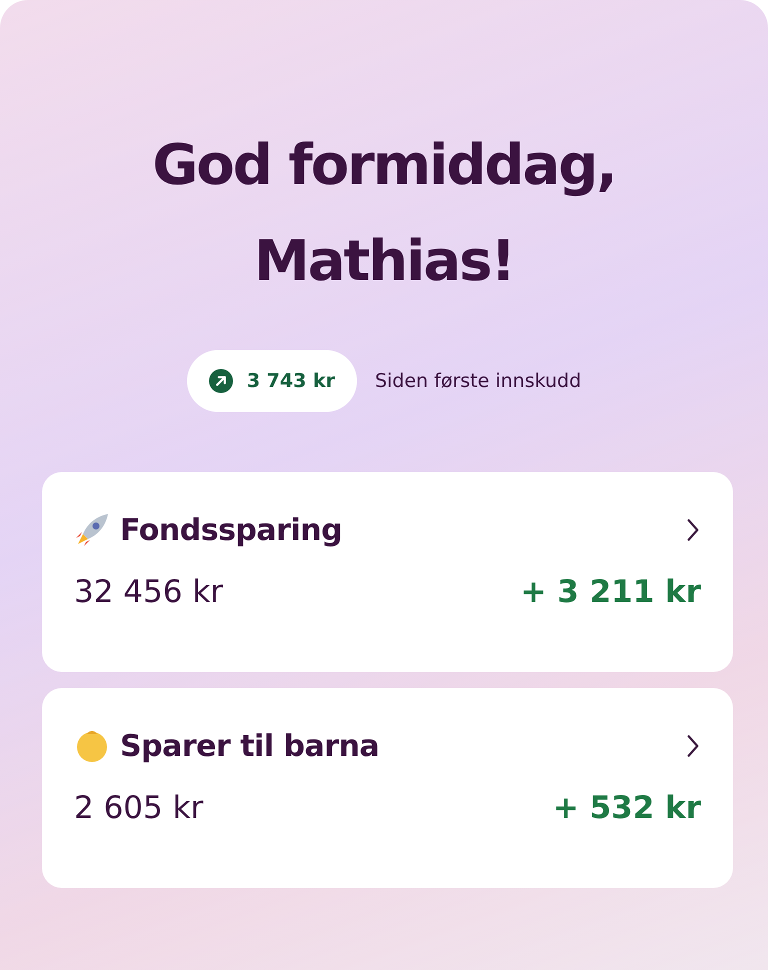 The height and width of the screenshot is (970, 768). I want to click on account-title: Fondssparing, so click(232, 530).